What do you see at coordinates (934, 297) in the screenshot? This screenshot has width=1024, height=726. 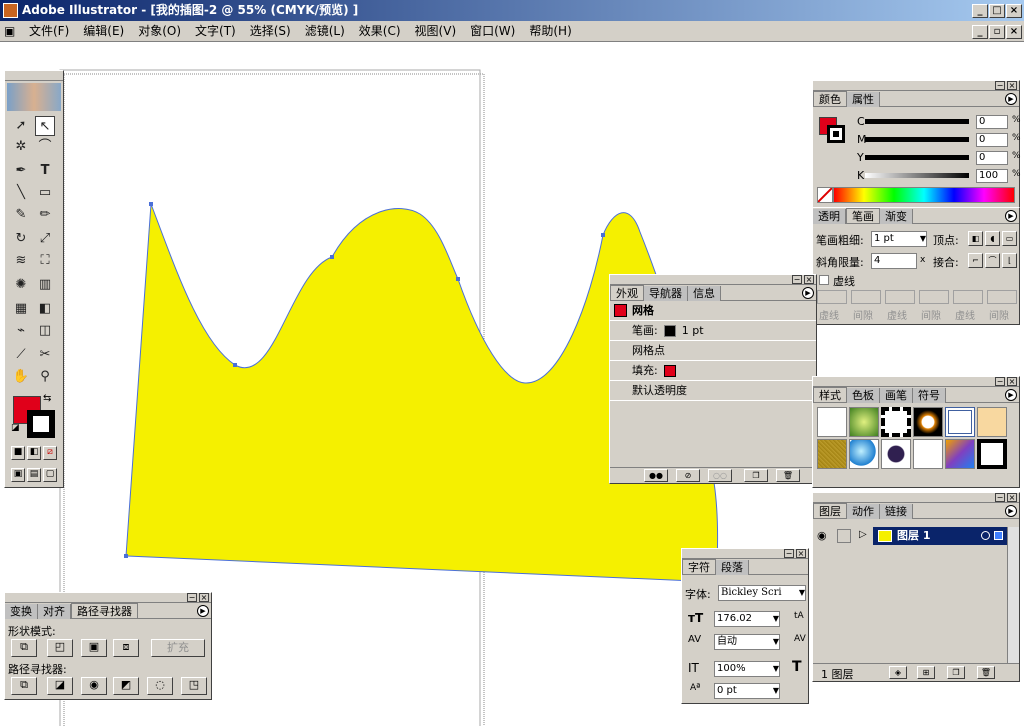 I see `gap-2-input` at bounding box center [934, 297].